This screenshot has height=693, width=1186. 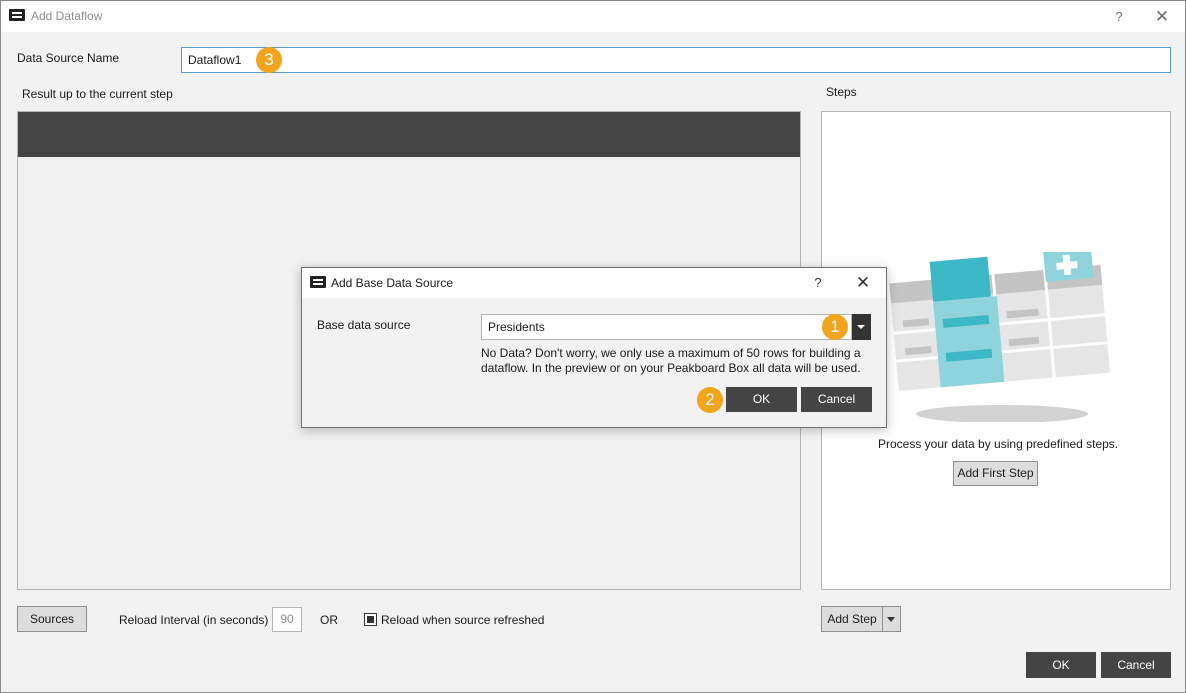 I want to click on or-label: OR, so click(x=329, y=620).